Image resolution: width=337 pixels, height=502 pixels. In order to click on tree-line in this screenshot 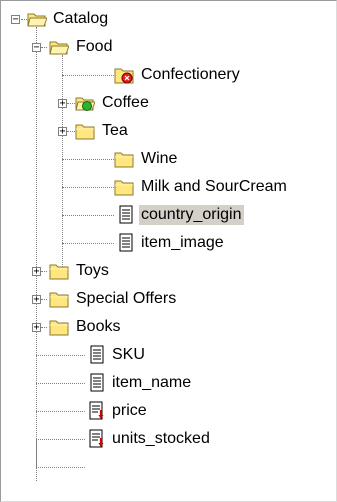, I will do `click(60, 467)`.